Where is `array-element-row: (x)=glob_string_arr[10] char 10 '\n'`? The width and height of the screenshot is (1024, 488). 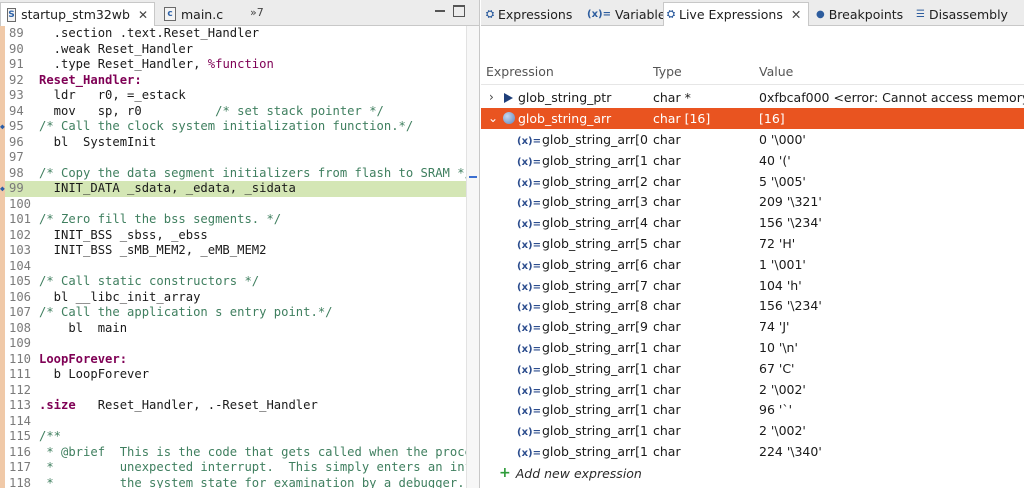
array-element-row: (x)=glob_string_arr[10] char 10 '\n' is located at coordinates (752, 347).